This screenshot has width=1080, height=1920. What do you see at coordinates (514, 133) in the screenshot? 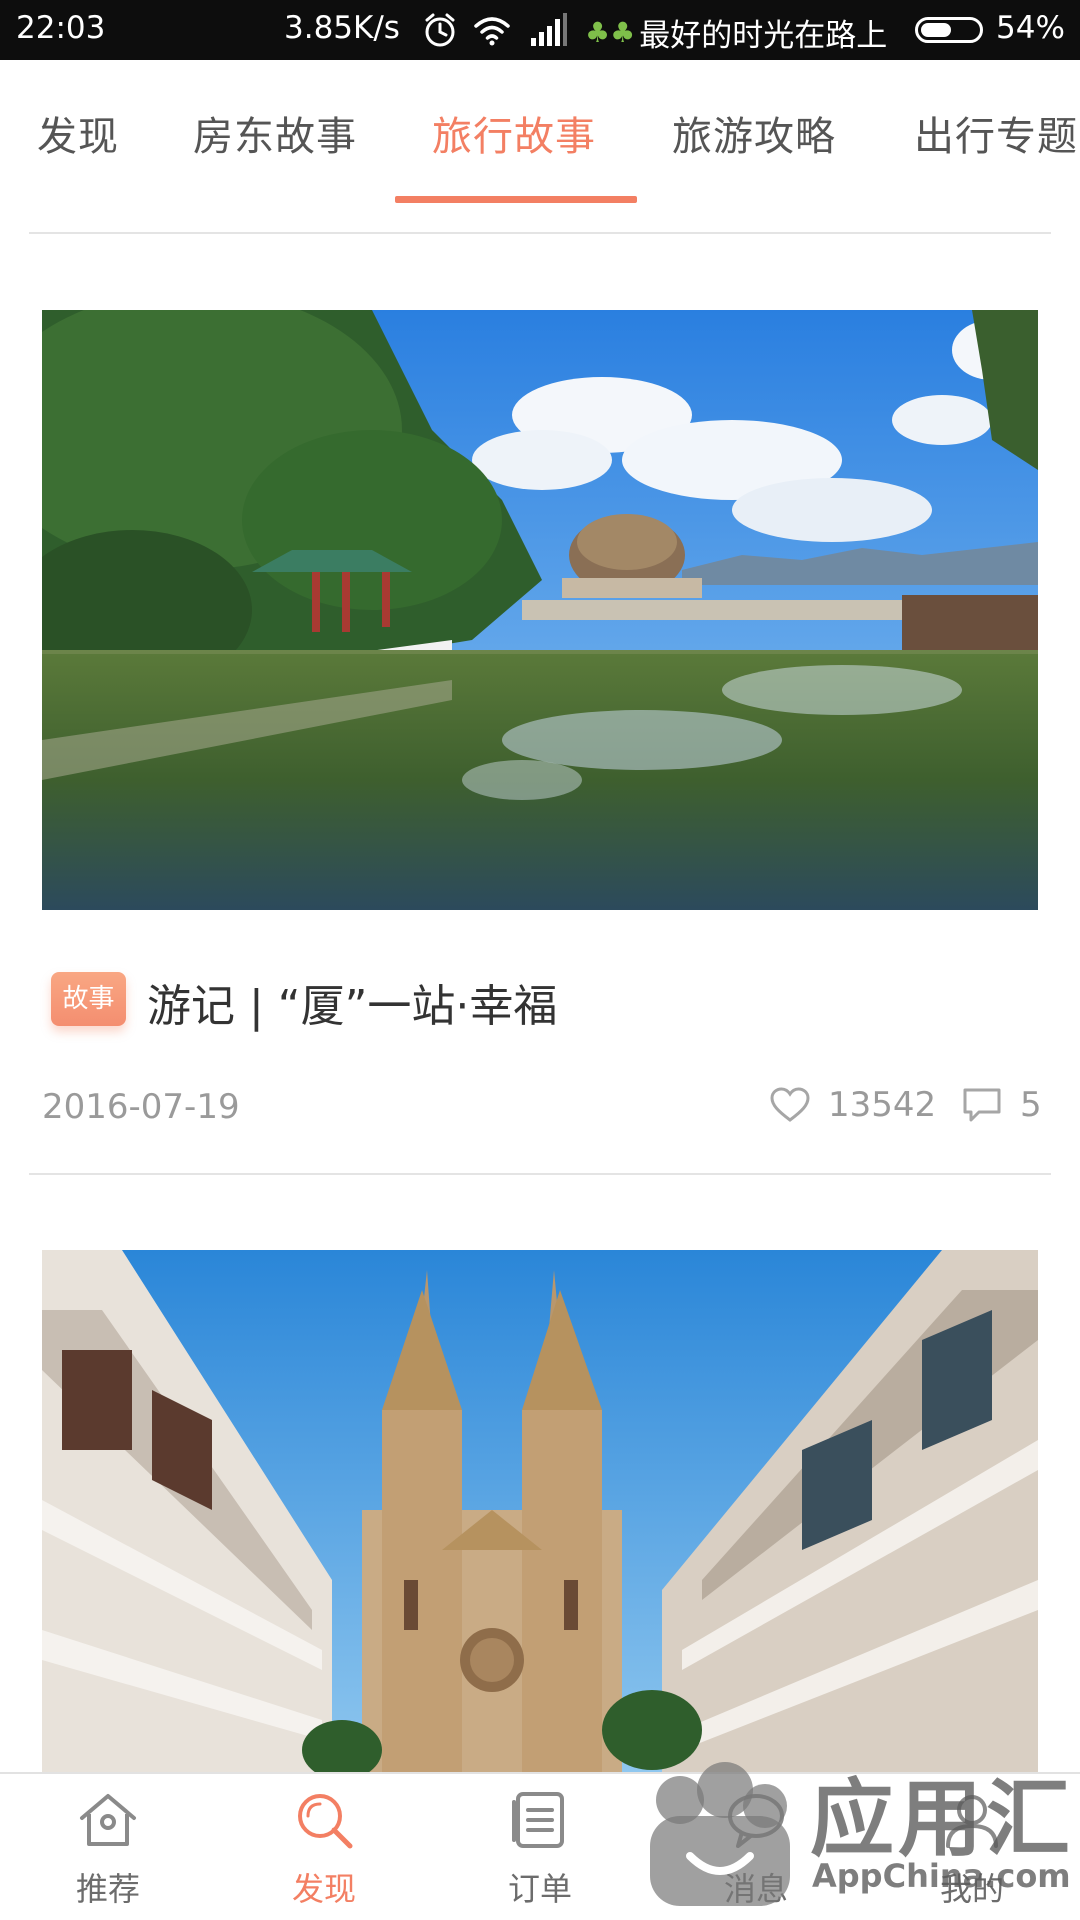
I see `tab-travel-stories: 旅行故事` at bounding box center [514, 133].